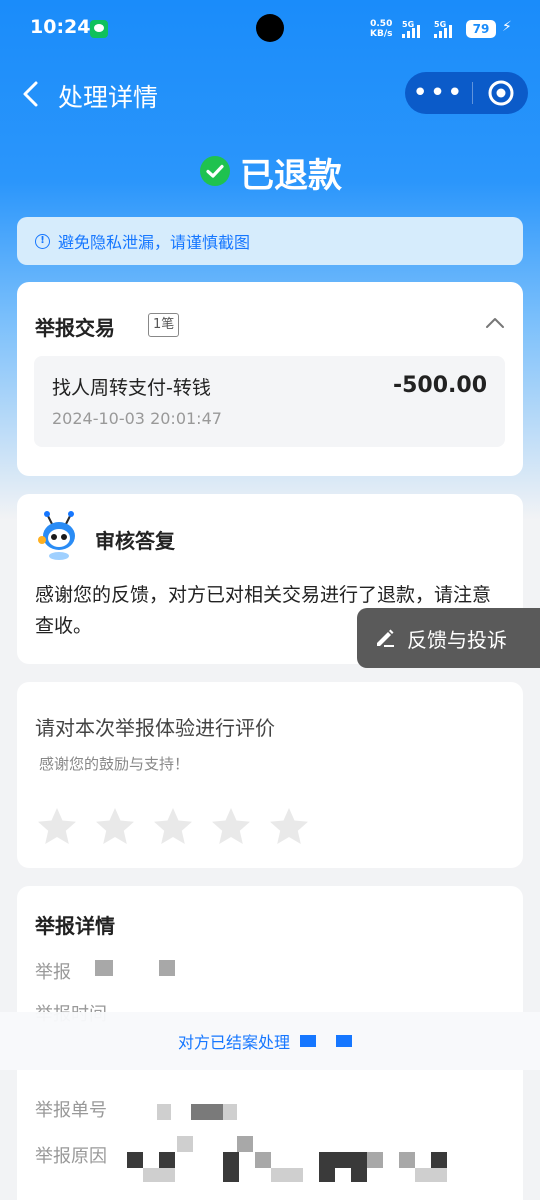  What do you see at coordinates (32, 94) in the screenshot?
I see `back-arrow-icon` at bounding box center [32, 94].